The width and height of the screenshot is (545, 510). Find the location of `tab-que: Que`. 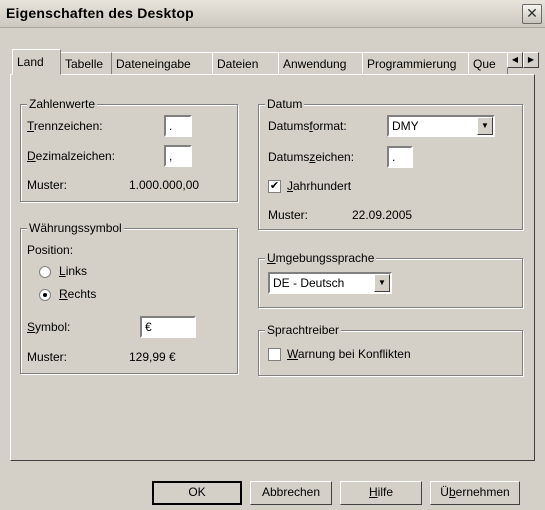

tab-que: Que is located at coordinates (488, 63).